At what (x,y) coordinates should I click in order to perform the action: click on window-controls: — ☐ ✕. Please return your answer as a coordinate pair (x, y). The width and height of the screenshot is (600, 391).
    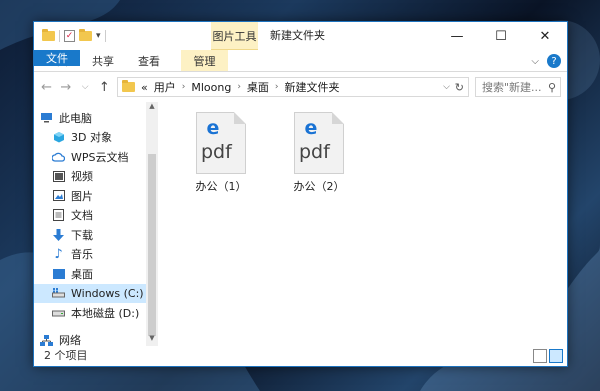
    Looking at the image, I should click on (501, 36).